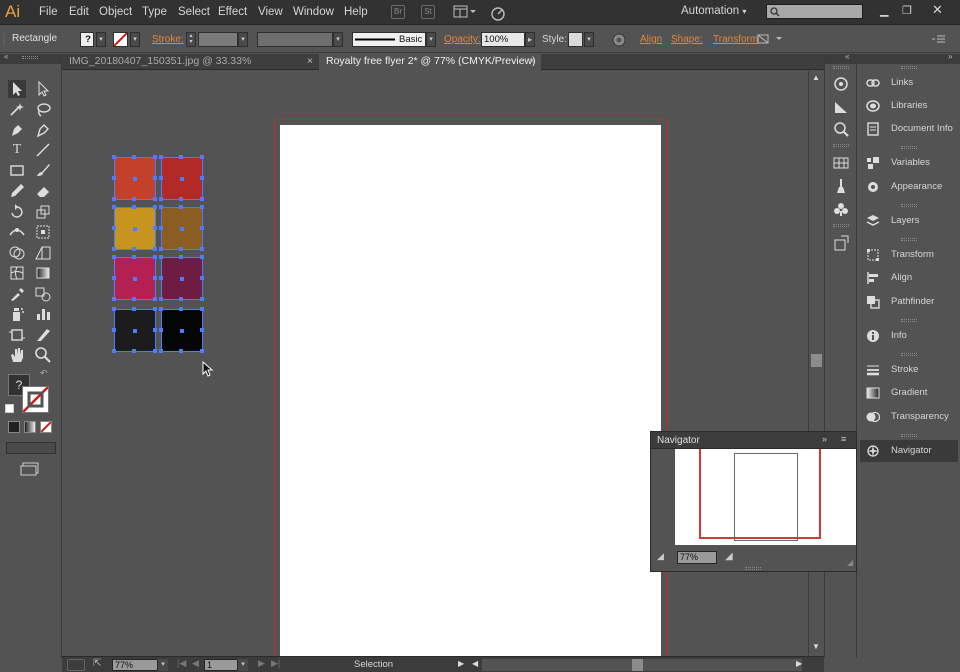 Image resolution: width=960 pixels, height=672 pixels. What do you see at coordinates (43, 170) in the screenshot?
I see `paintbrush-icon` at bounding box center [43, 170].